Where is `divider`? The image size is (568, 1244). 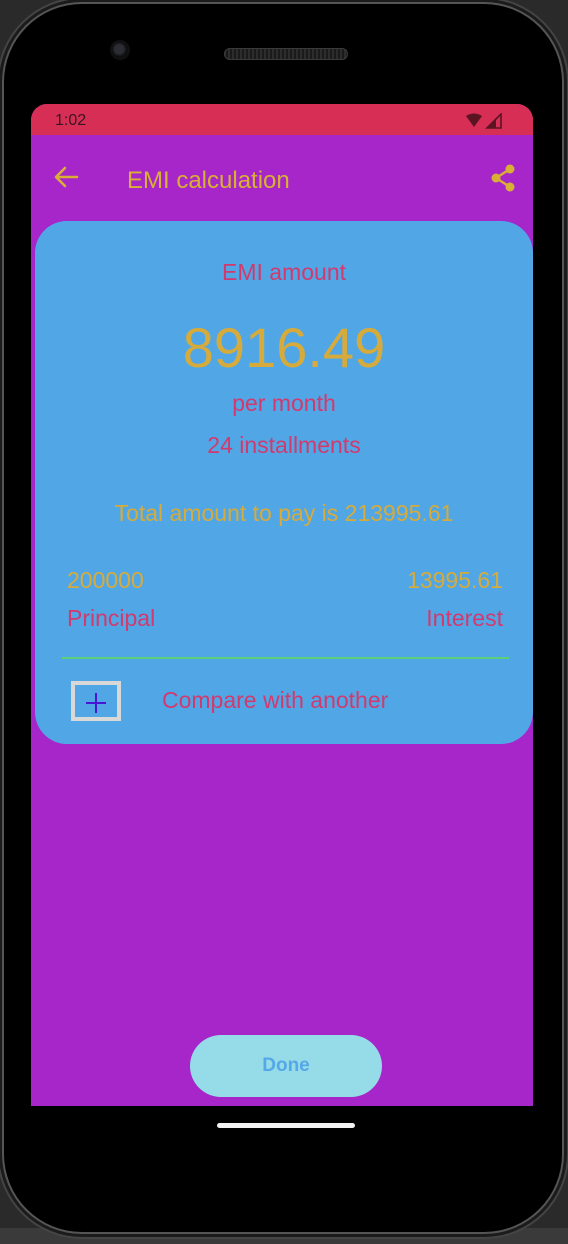 divider is located at coordinates (285, 658).